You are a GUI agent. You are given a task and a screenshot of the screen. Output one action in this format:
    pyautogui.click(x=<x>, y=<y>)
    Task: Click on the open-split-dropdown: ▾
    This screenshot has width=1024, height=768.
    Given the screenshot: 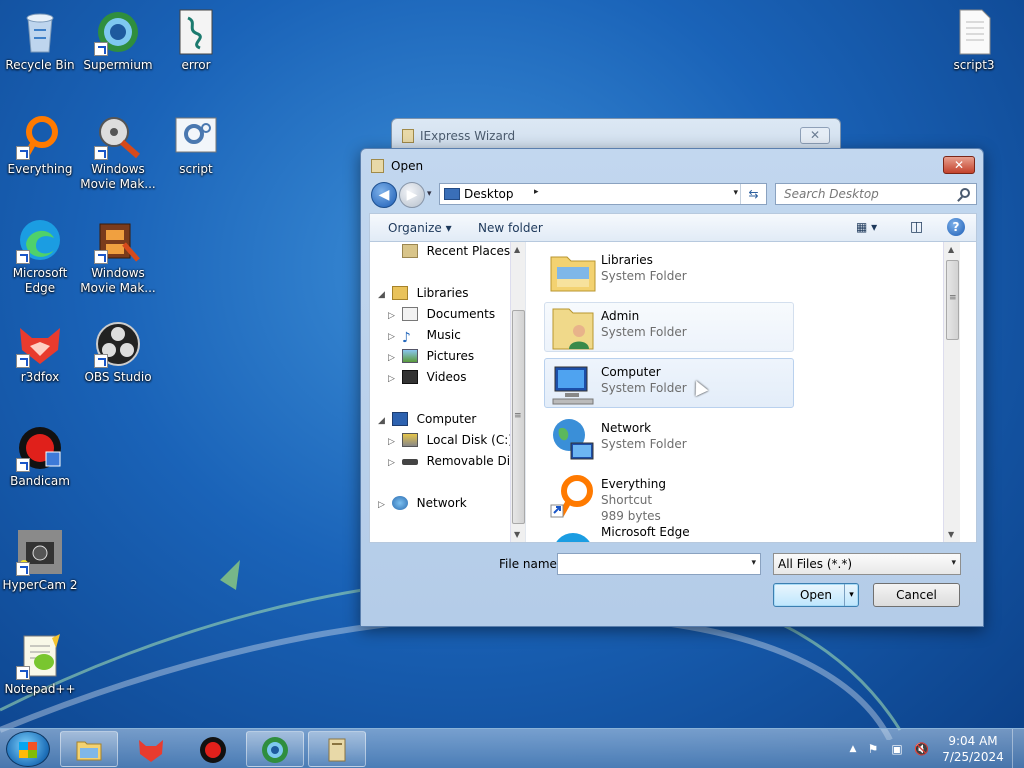 What is the action you would take?
    pyautogui.click(x=851, y=595)
    